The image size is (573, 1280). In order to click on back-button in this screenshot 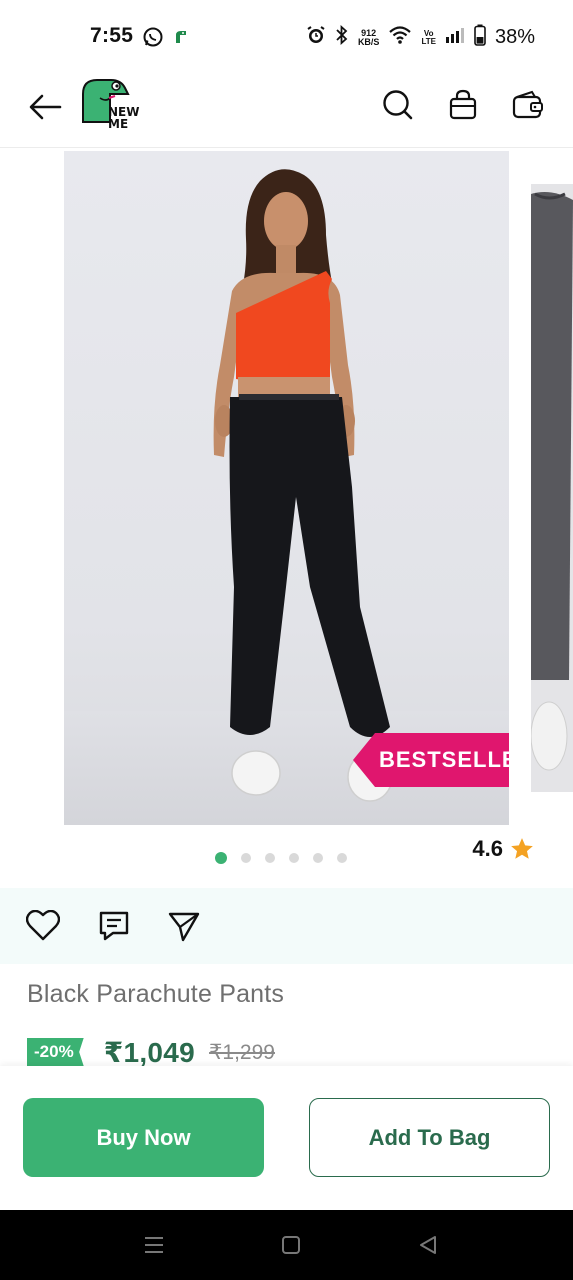, I will do `click(45, 107)`.